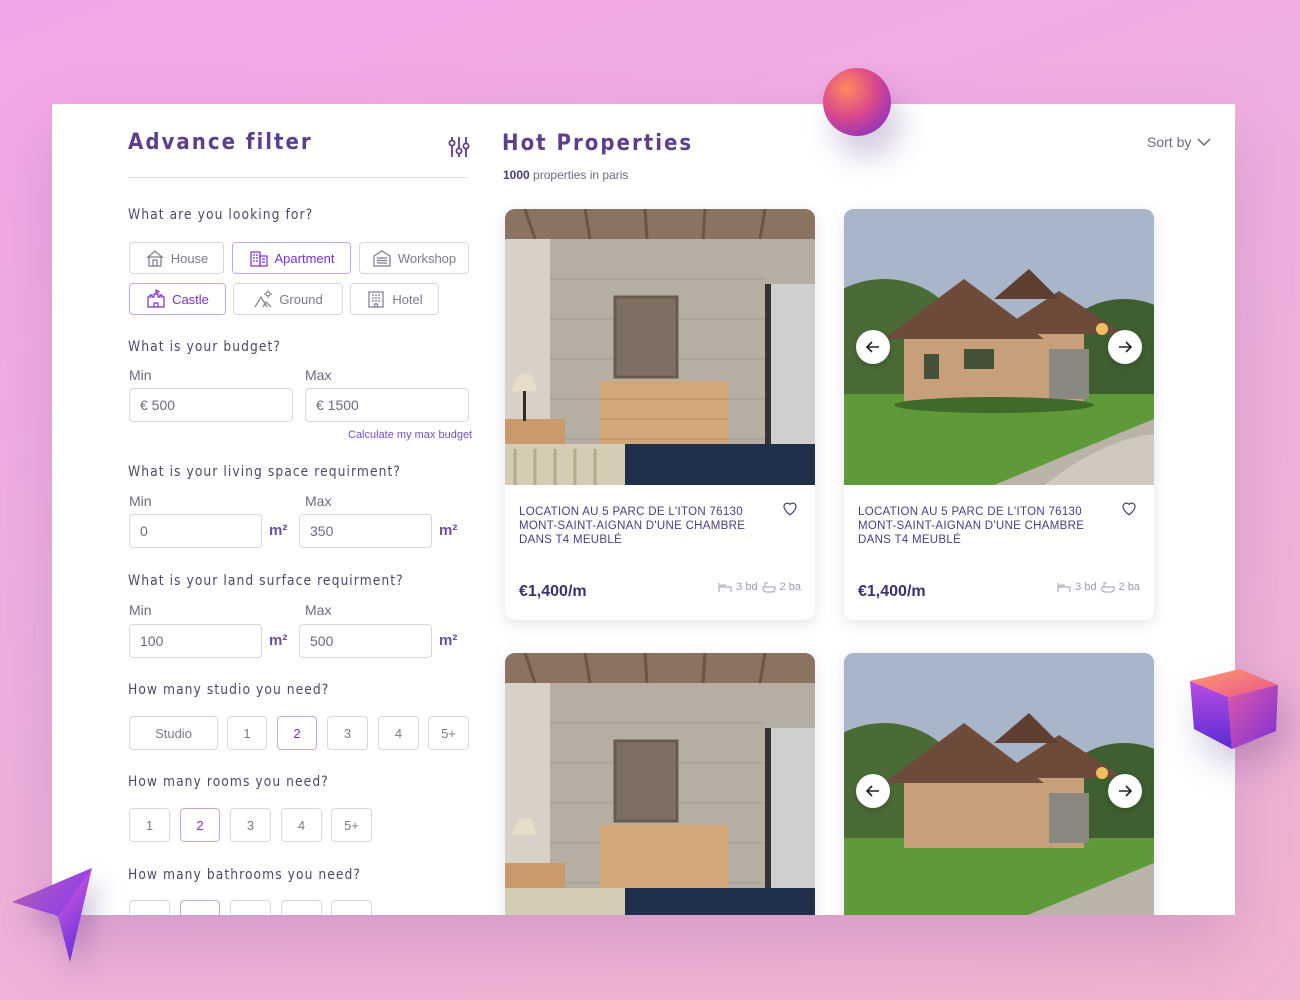  Describe the element at coordinates (155, 258) in the screenshot. I see `house-icon` at that location.